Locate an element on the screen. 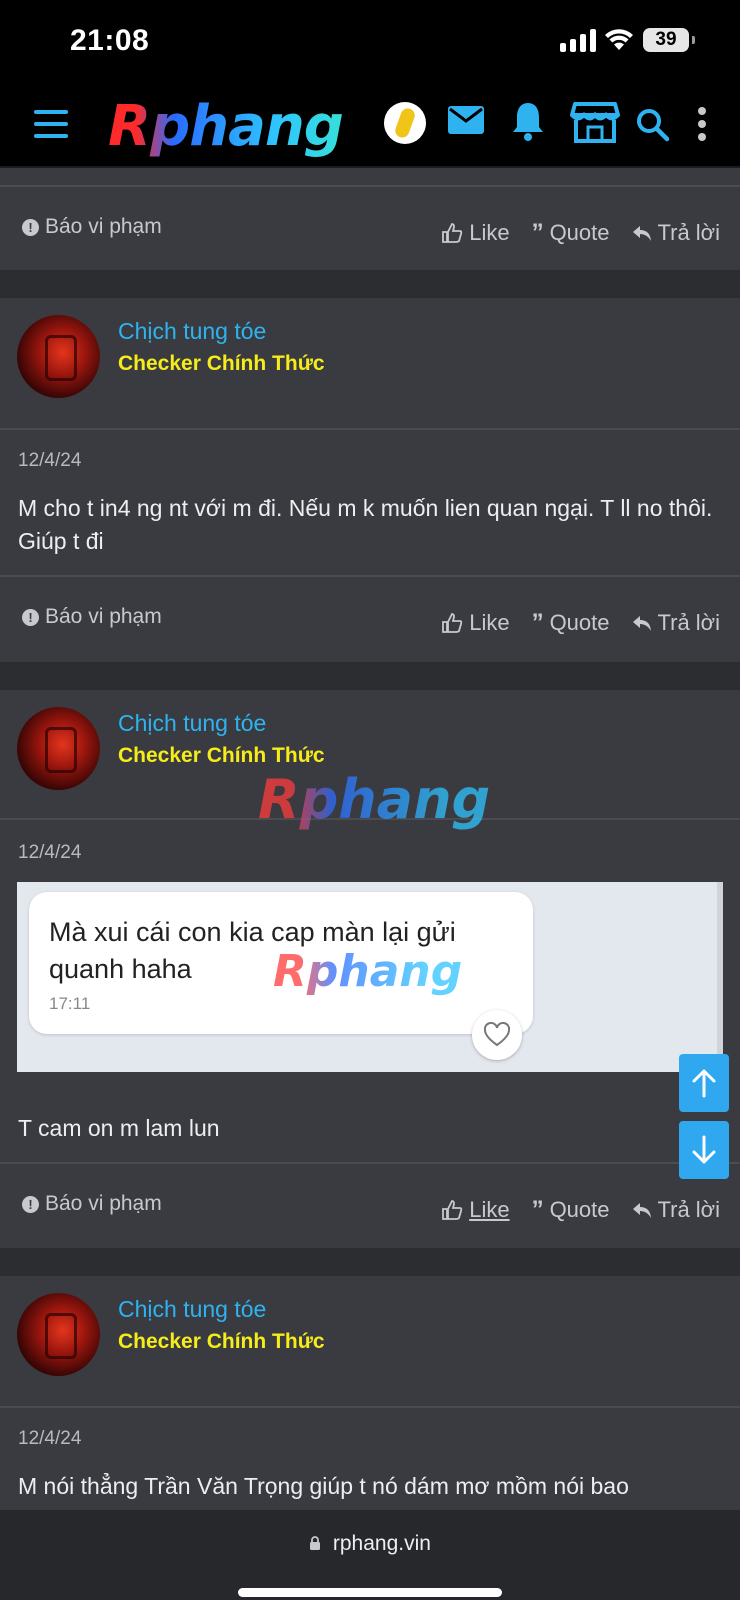 This screenshot has height=1600, width=740. browser-address-bar: rphang.vin is located at coordinates (370, 1555).